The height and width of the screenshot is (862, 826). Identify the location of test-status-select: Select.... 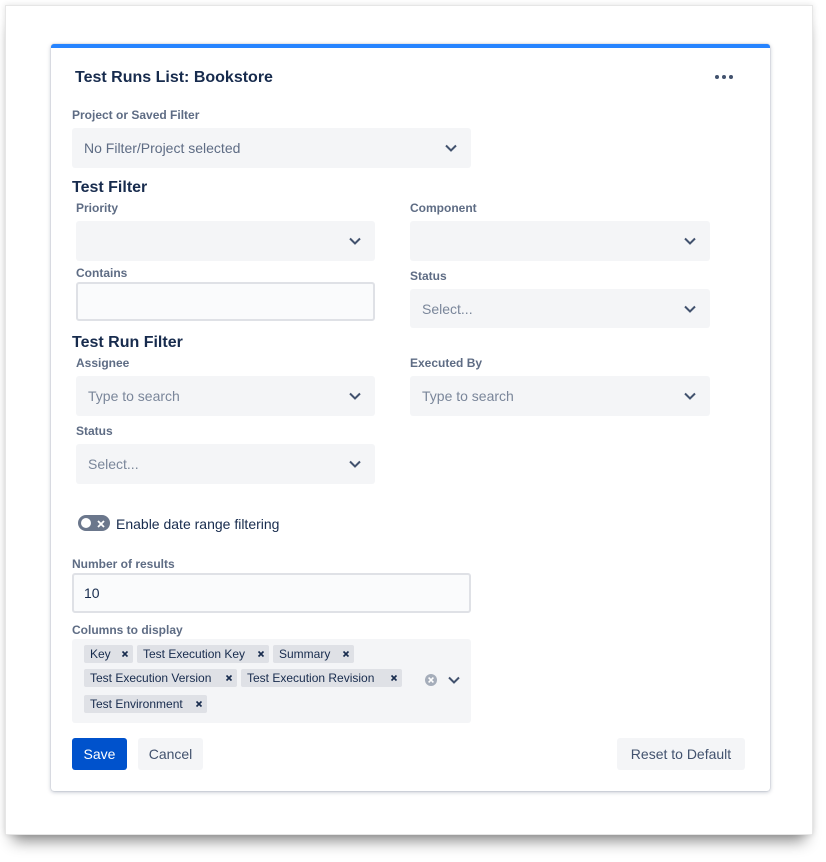
(560, 308).